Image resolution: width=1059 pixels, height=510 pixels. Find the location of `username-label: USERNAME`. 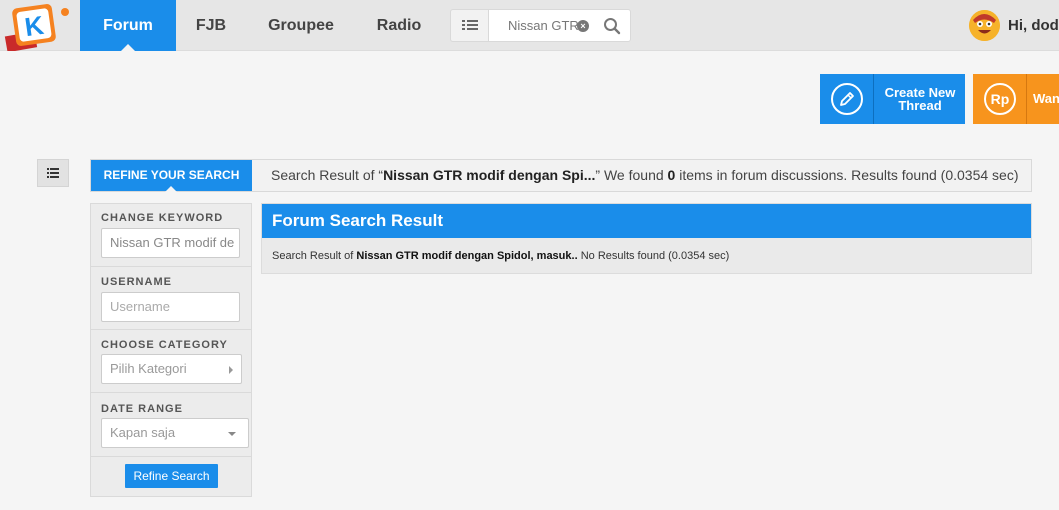

username-label: USERNAME is located at coordinates (136, 282).